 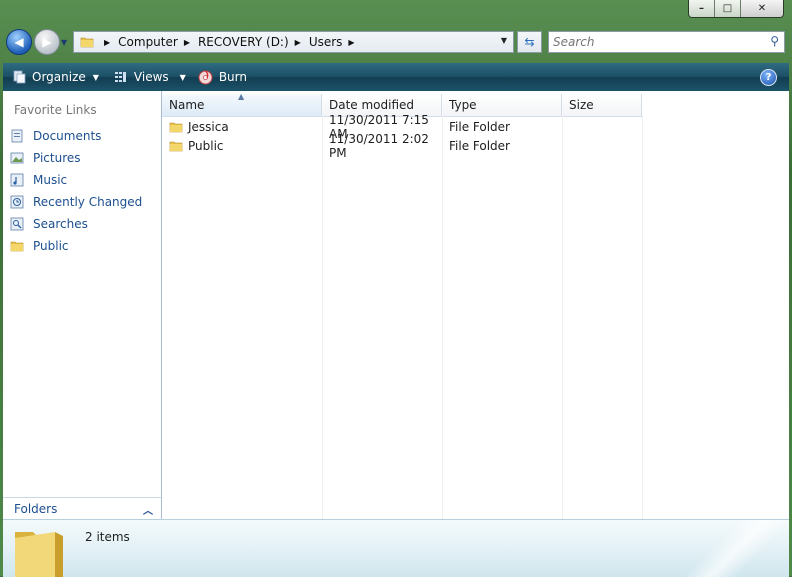 I want to click on favorite-link-recently-changed: Recently Changed, so click(x=76, y=202).